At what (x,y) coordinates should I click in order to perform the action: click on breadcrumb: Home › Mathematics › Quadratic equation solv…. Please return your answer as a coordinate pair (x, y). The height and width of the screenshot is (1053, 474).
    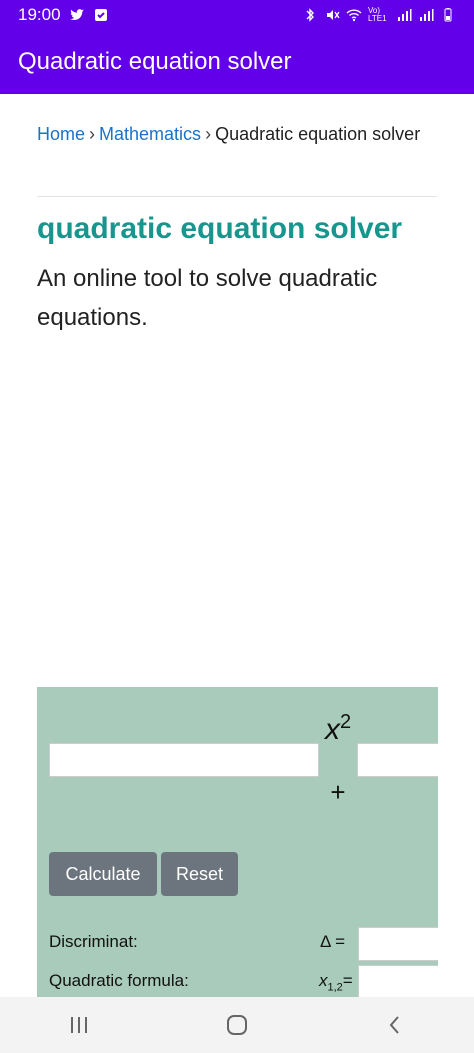
    Looking at the image, I should click on (237, 134).